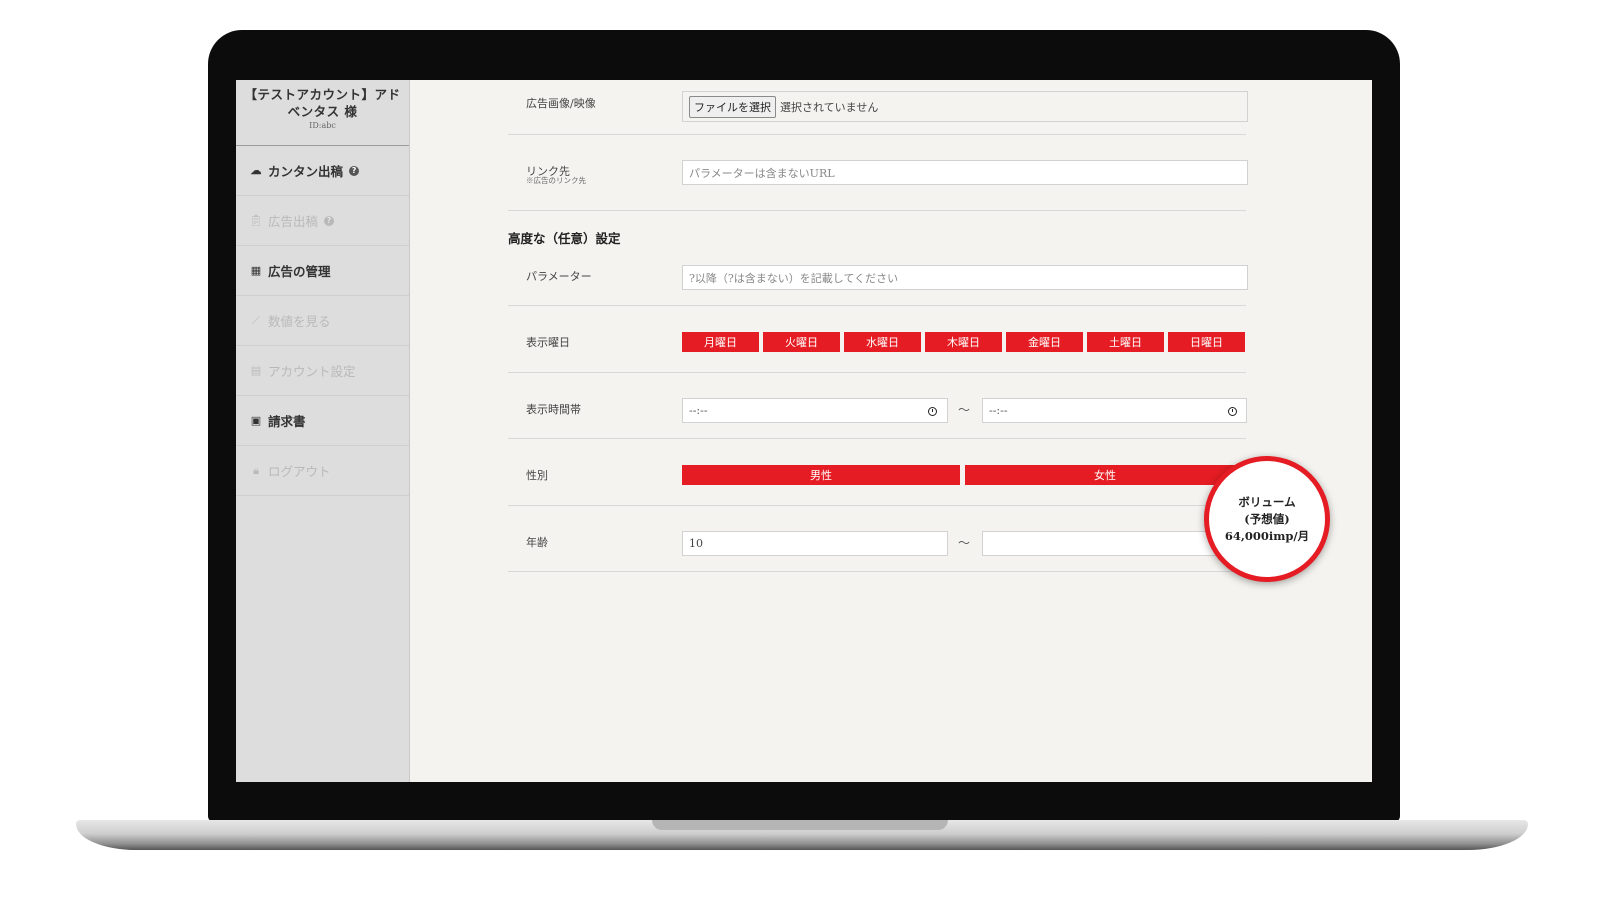  I want to click on ad-image-label: 広告画像/映像, so click(561, 103).